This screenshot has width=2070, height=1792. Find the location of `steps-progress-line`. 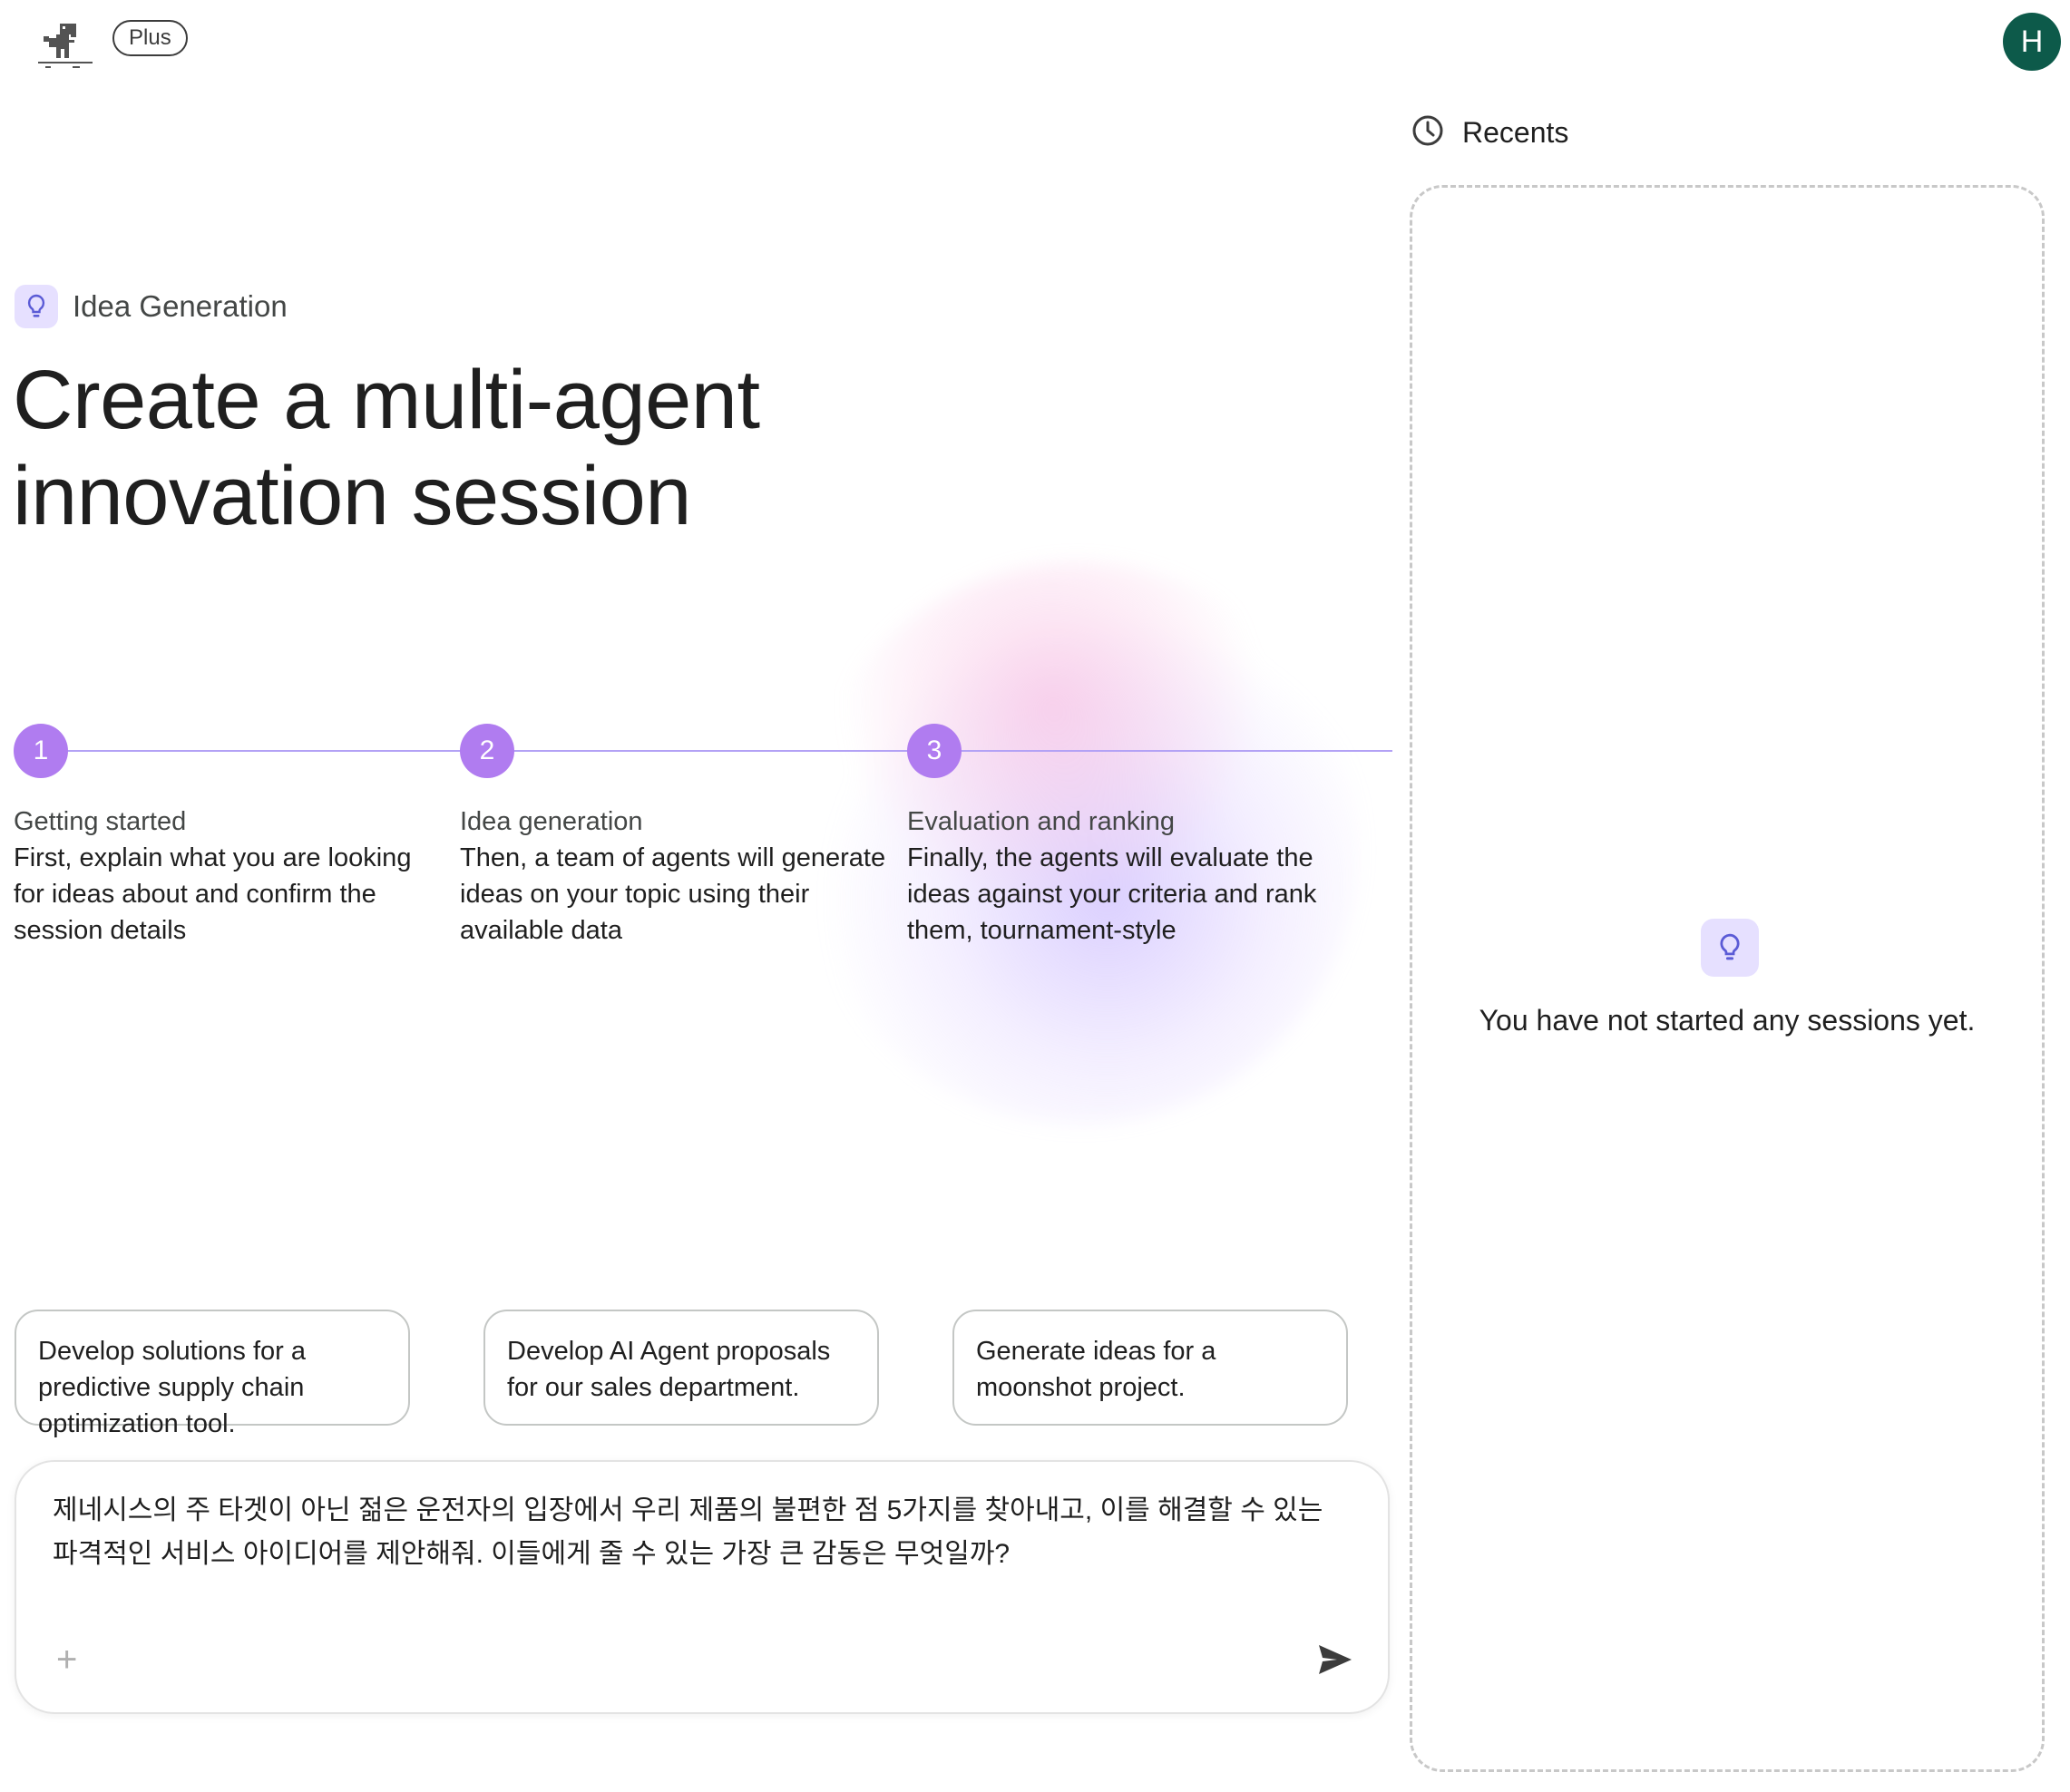

steps-progress-line is located at coordinates (723, 751).